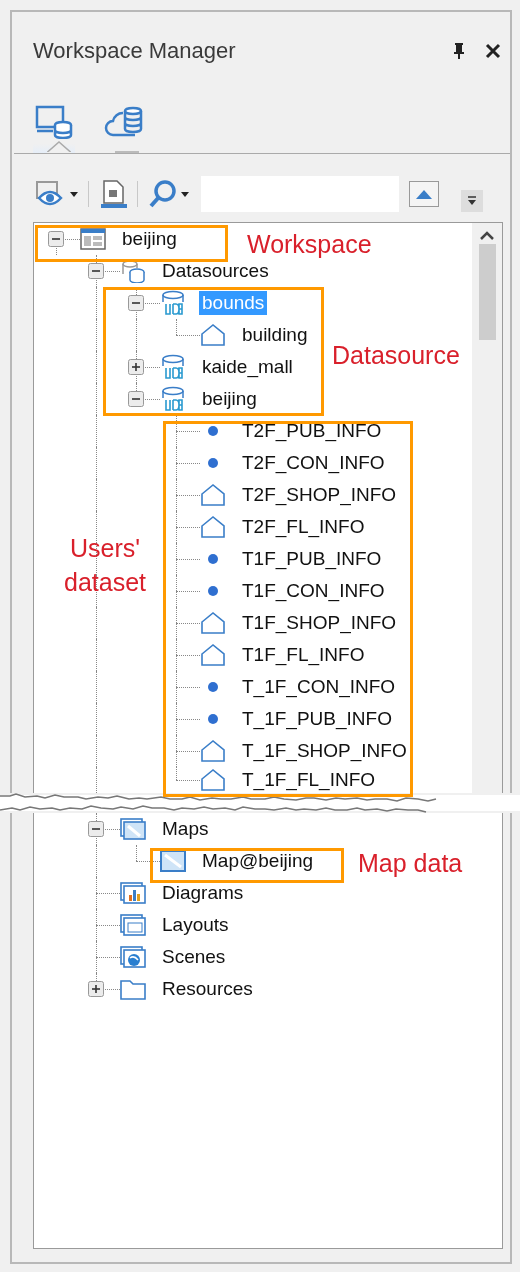 This screenshot has height=1272, width=520. What do you see at coordinates (194, 957) in the screenshot?
I see `tree-item: Scenes` at bounding box center [194, 957].